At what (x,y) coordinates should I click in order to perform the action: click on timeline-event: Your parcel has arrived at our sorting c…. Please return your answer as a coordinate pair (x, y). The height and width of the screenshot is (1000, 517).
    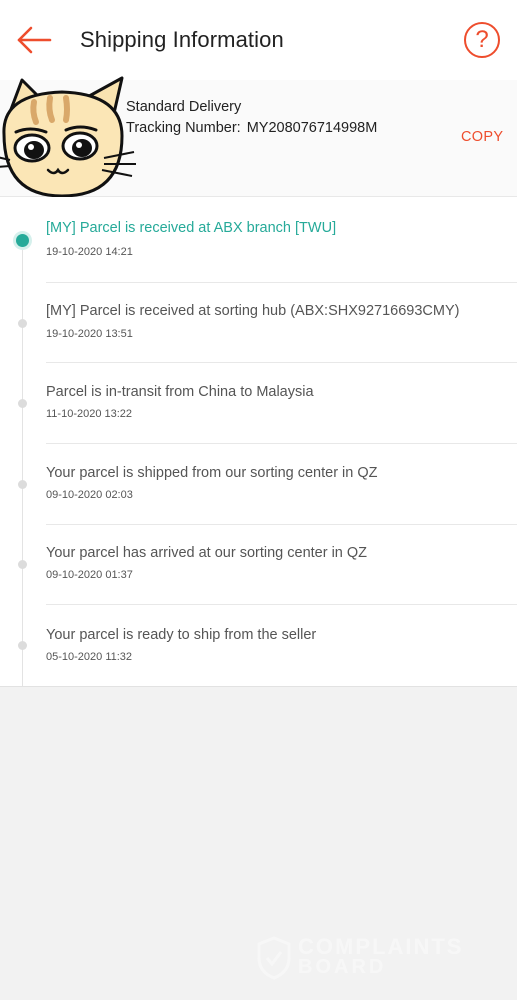
    Looking at the image, I should click on (258, 564).